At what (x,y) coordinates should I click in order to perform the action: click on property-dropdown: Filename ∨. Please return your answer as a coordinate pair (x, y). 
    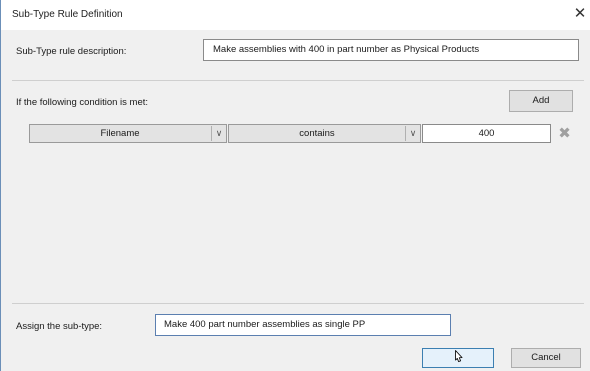
    Looking at the image, I should click on (128, 133).